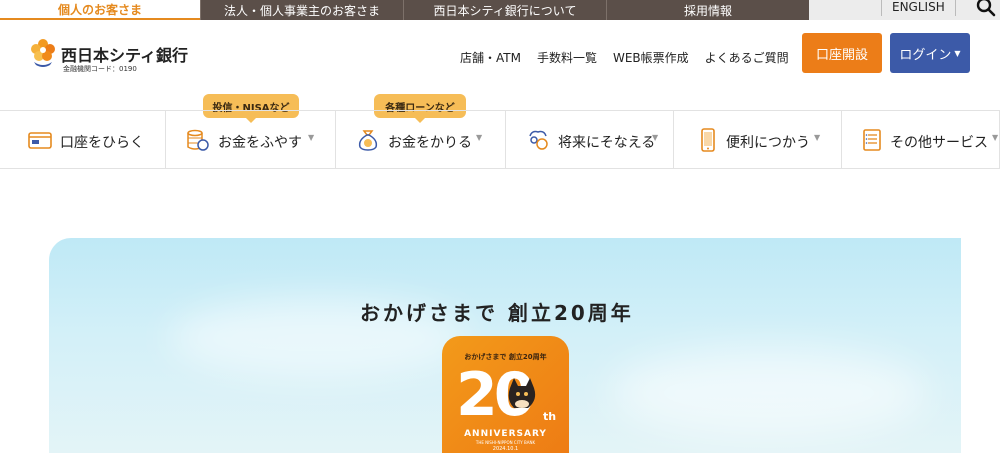 The height and width of the screenshot is (453, 1000). What do you see at coordinates (522, 393) in the screenshot?
I see `cat-mascot-icon` at bounding box center [522, 393].